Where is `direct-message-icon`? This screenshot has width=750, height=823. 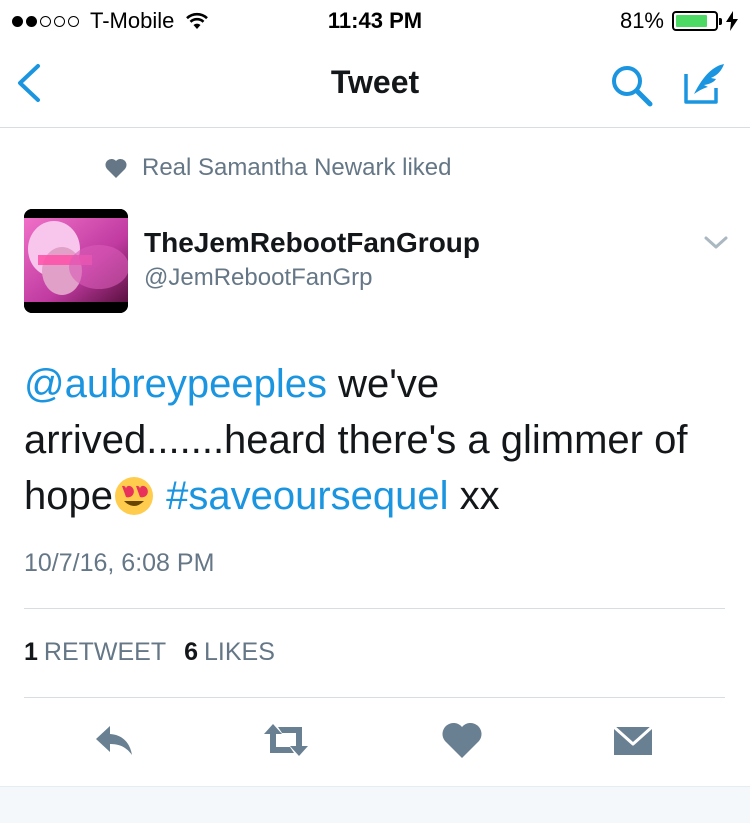
direct-message-icon is located at coordinates (633, 740).